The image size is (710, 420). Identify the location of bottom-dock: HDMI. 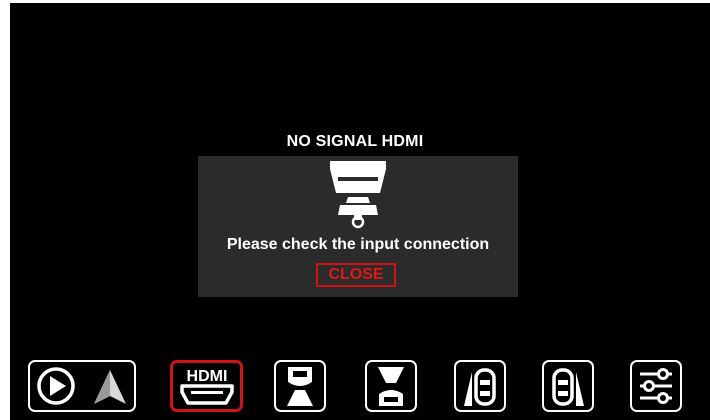
(355, 387).